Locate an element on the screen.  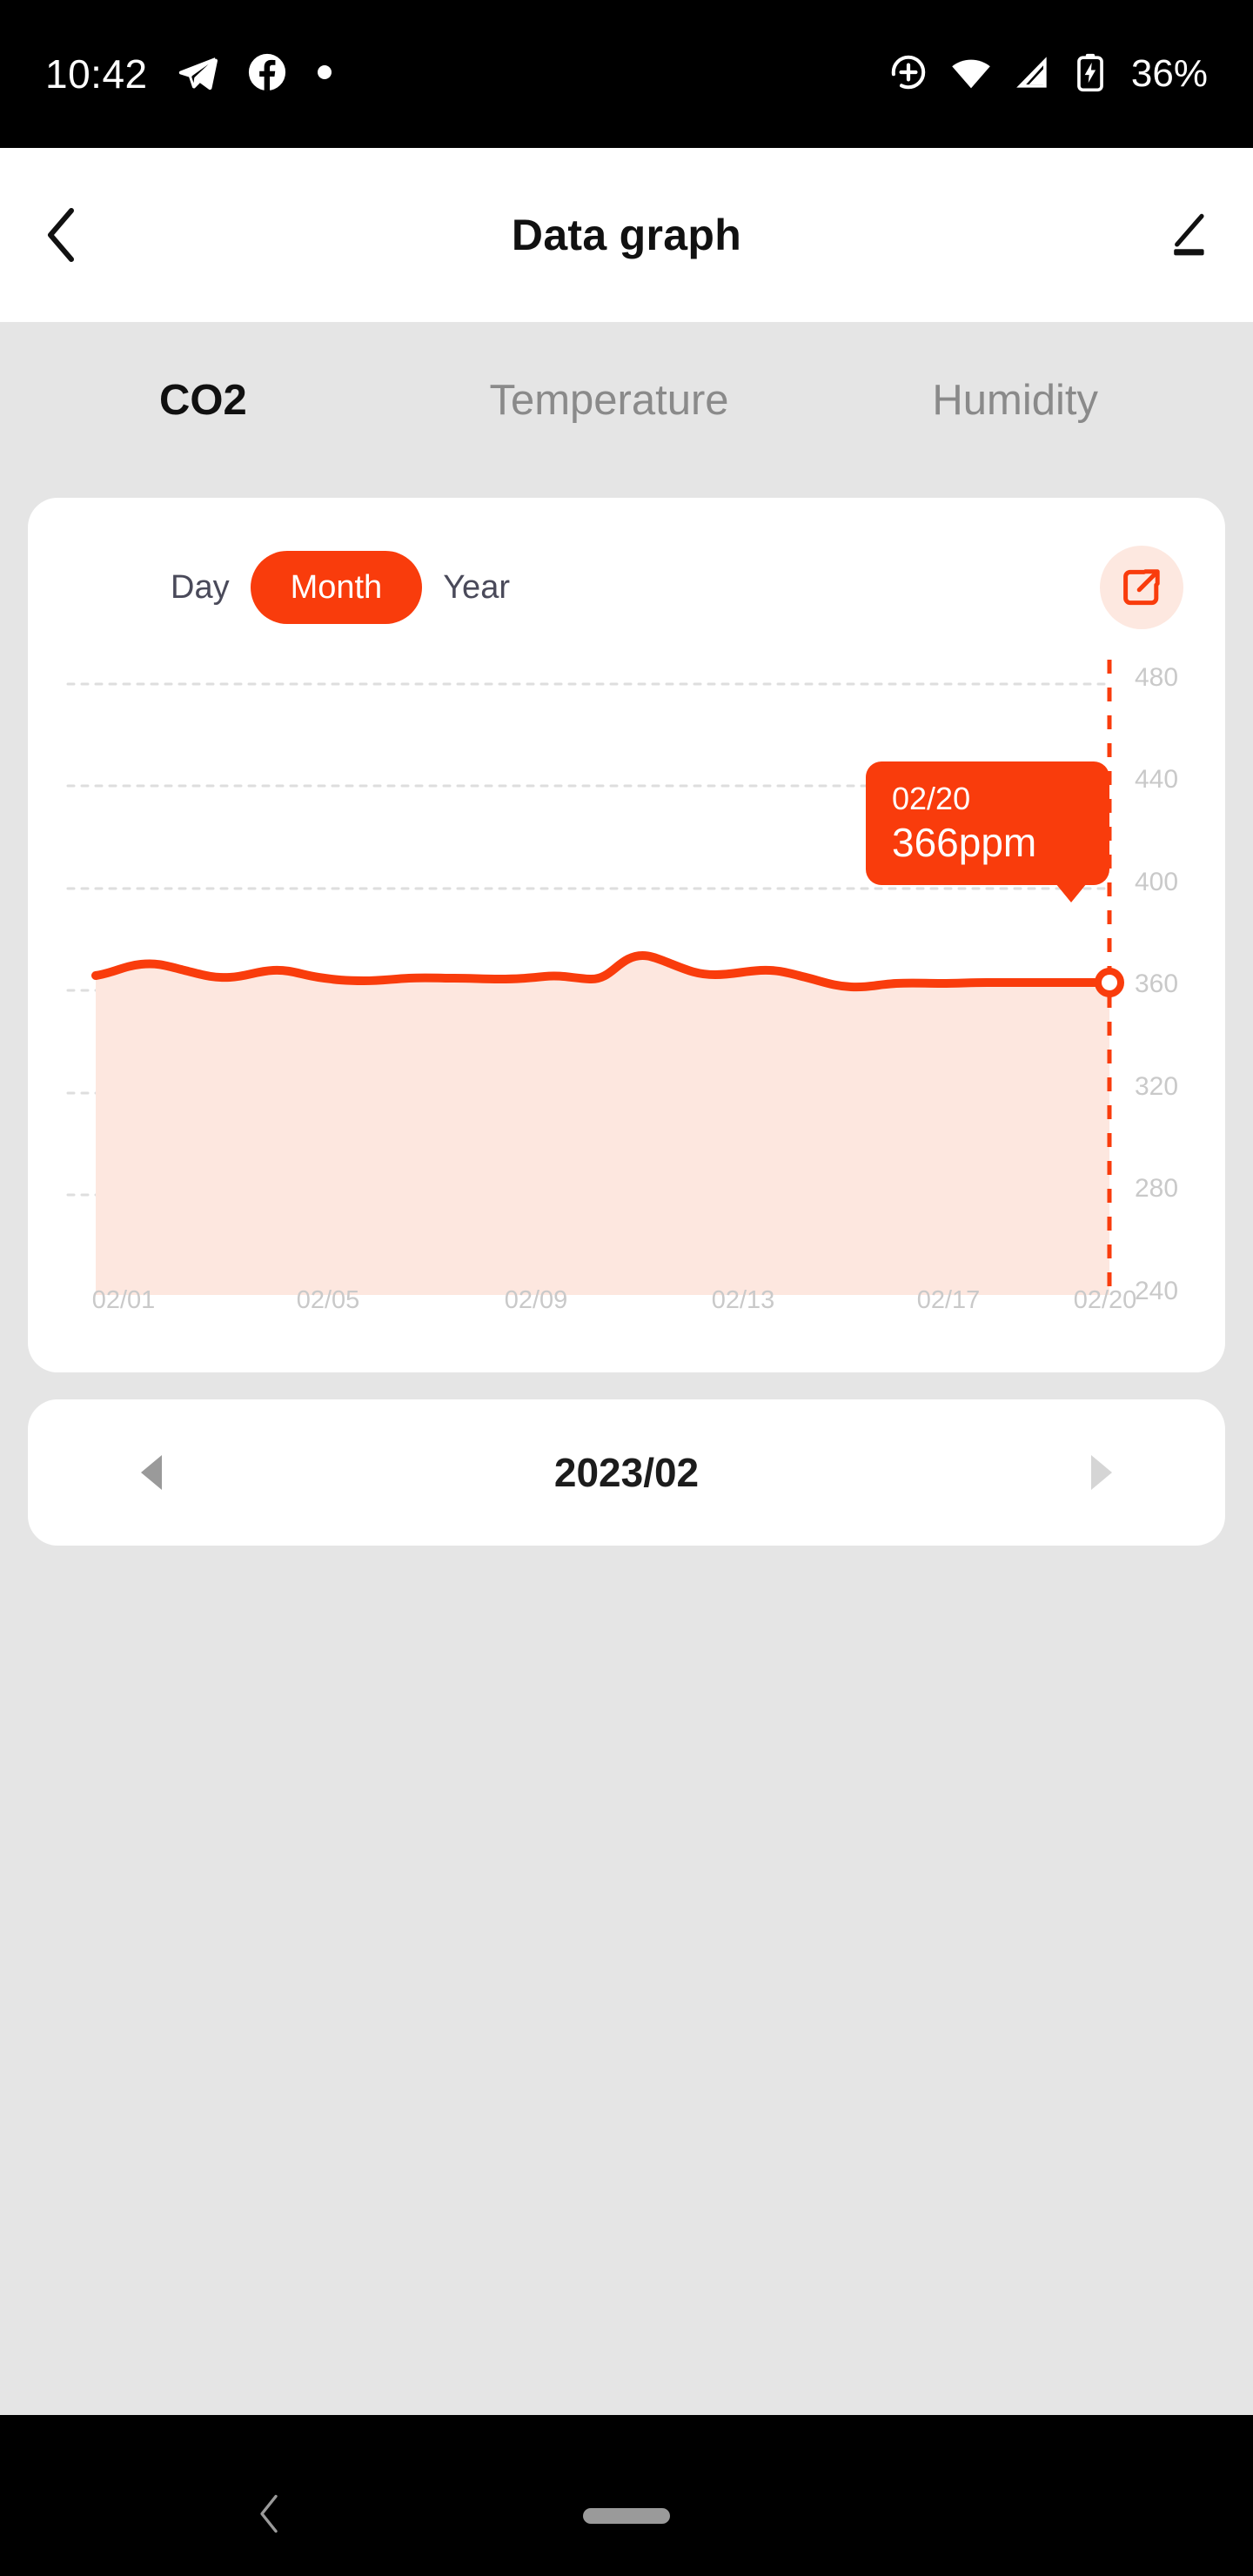
x-tick-0201: 02/01 is located at coordinates (124, 1300).